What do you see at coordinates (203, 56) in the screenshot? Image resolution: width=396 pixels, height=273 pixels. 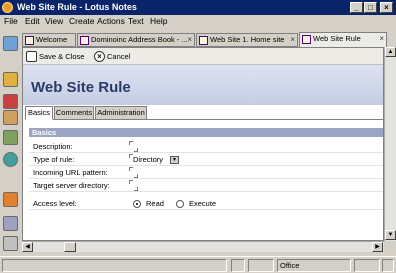 I see `action-bar: Save & Close × Cancel` at bounding box center [203, 56].